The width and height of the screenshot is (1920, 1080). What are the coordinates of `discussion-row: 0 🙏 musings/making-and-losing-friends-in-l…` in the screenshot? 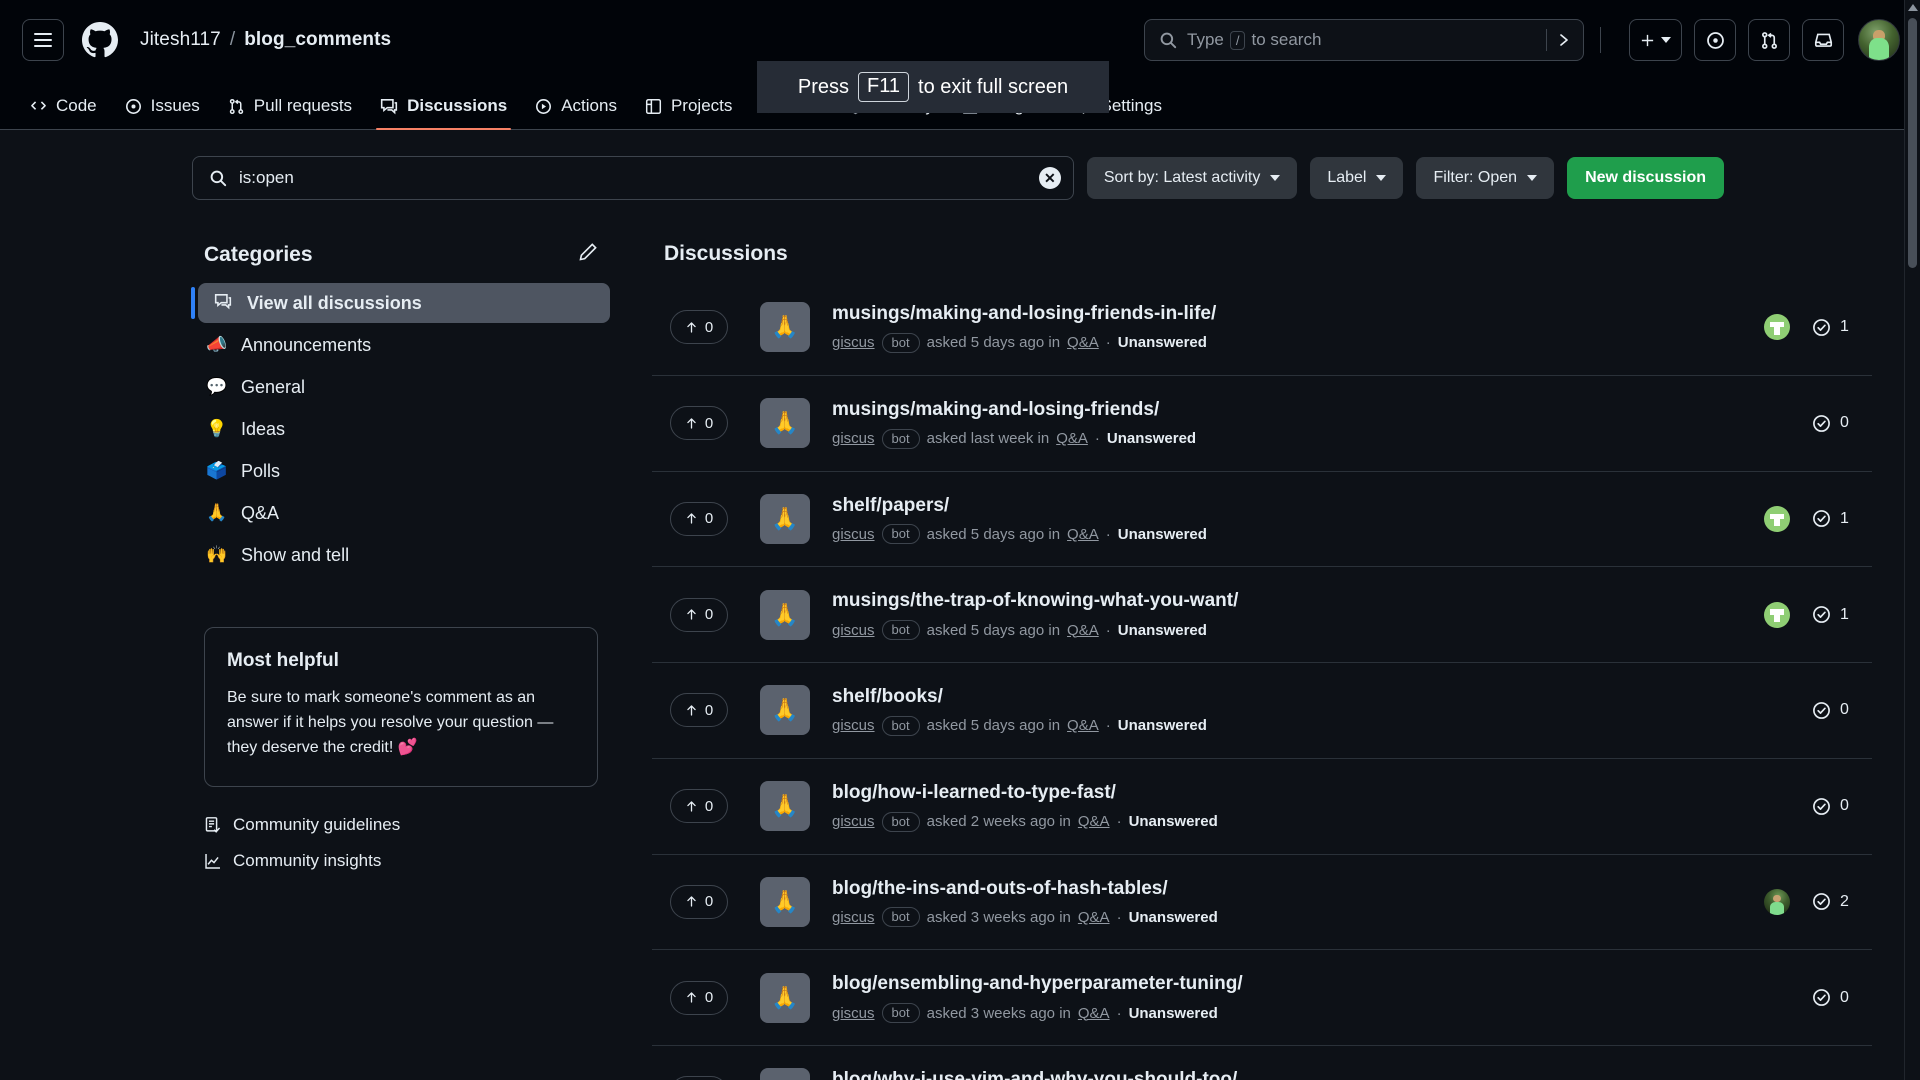 It's located at (1262, 328).